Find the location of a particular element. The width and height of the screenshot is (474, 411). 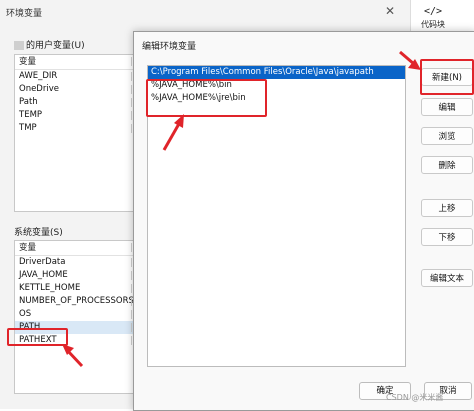

list-item-label: KETTLE_HOME is located at coordinates (50, 288).